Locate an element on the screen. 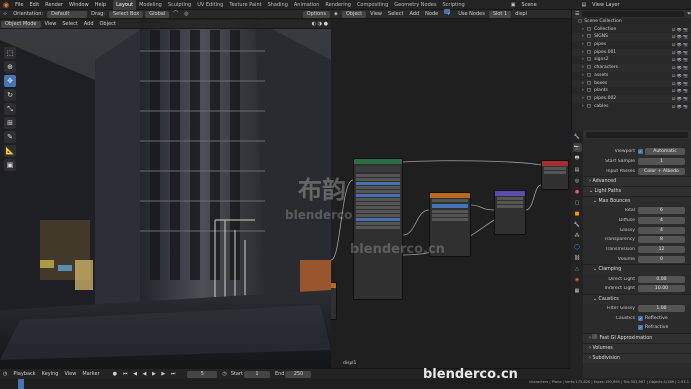 The height and width of the screenshot is (389, 691). outliner-search-field is located at coordinates (633, 14).